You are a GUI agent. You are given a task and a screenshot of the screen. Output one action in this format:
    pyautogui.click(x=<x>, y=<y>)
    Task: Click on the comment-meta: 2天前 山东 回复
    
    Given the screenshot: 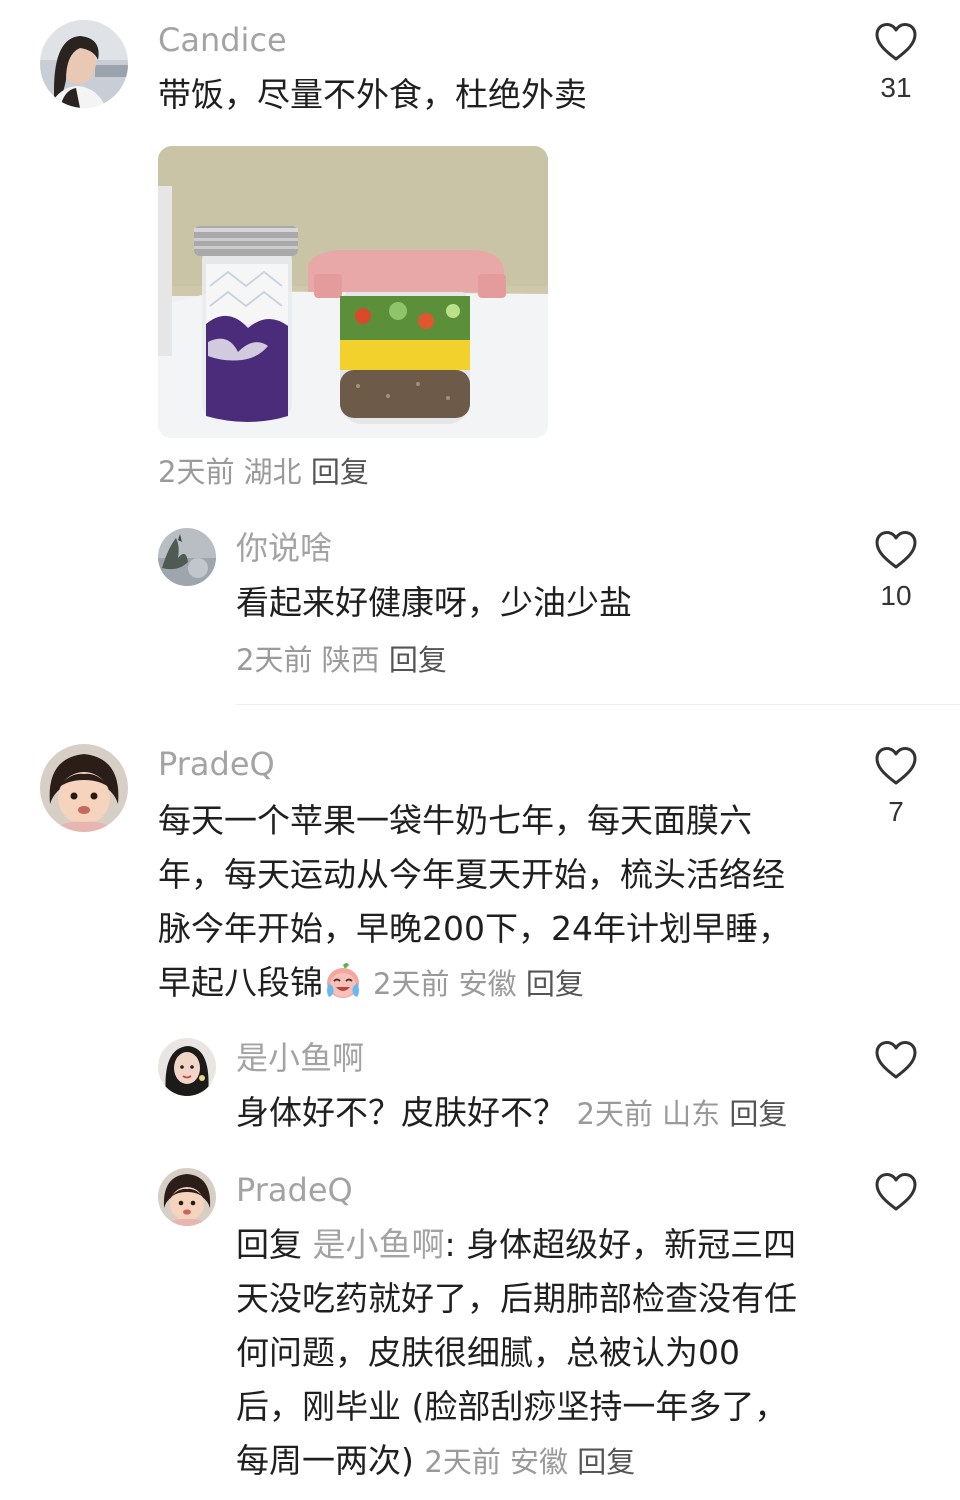 What is the action you would take?
    pyautogui.click(x=682, y=1114)
    